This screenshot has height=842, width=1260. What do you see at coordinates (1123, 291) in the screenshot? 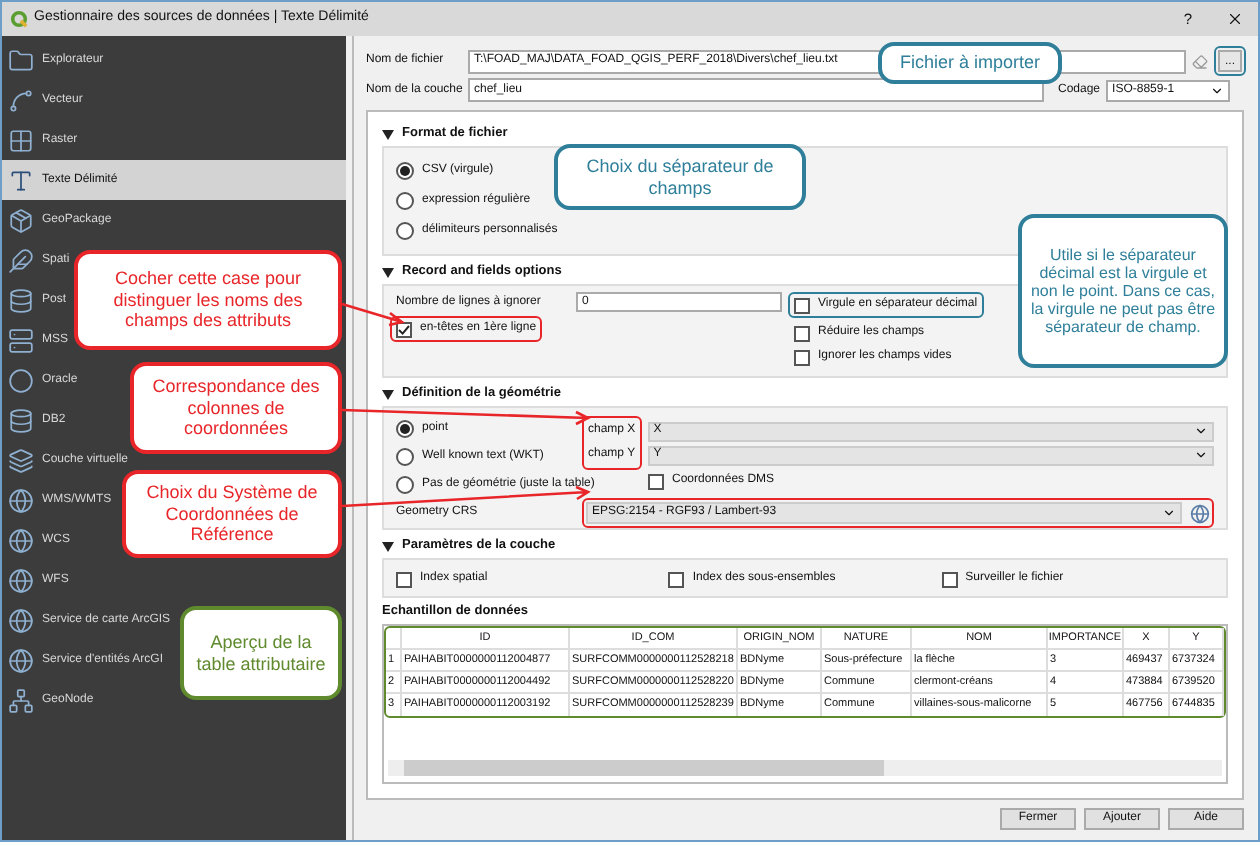
I see `callout-tooltip: Utile si le séparateur décimal est la virgule et non le point. Dans ce cas, la virgule ne peut pas être séparateur de champ.` at bounding box center [1123, 291].